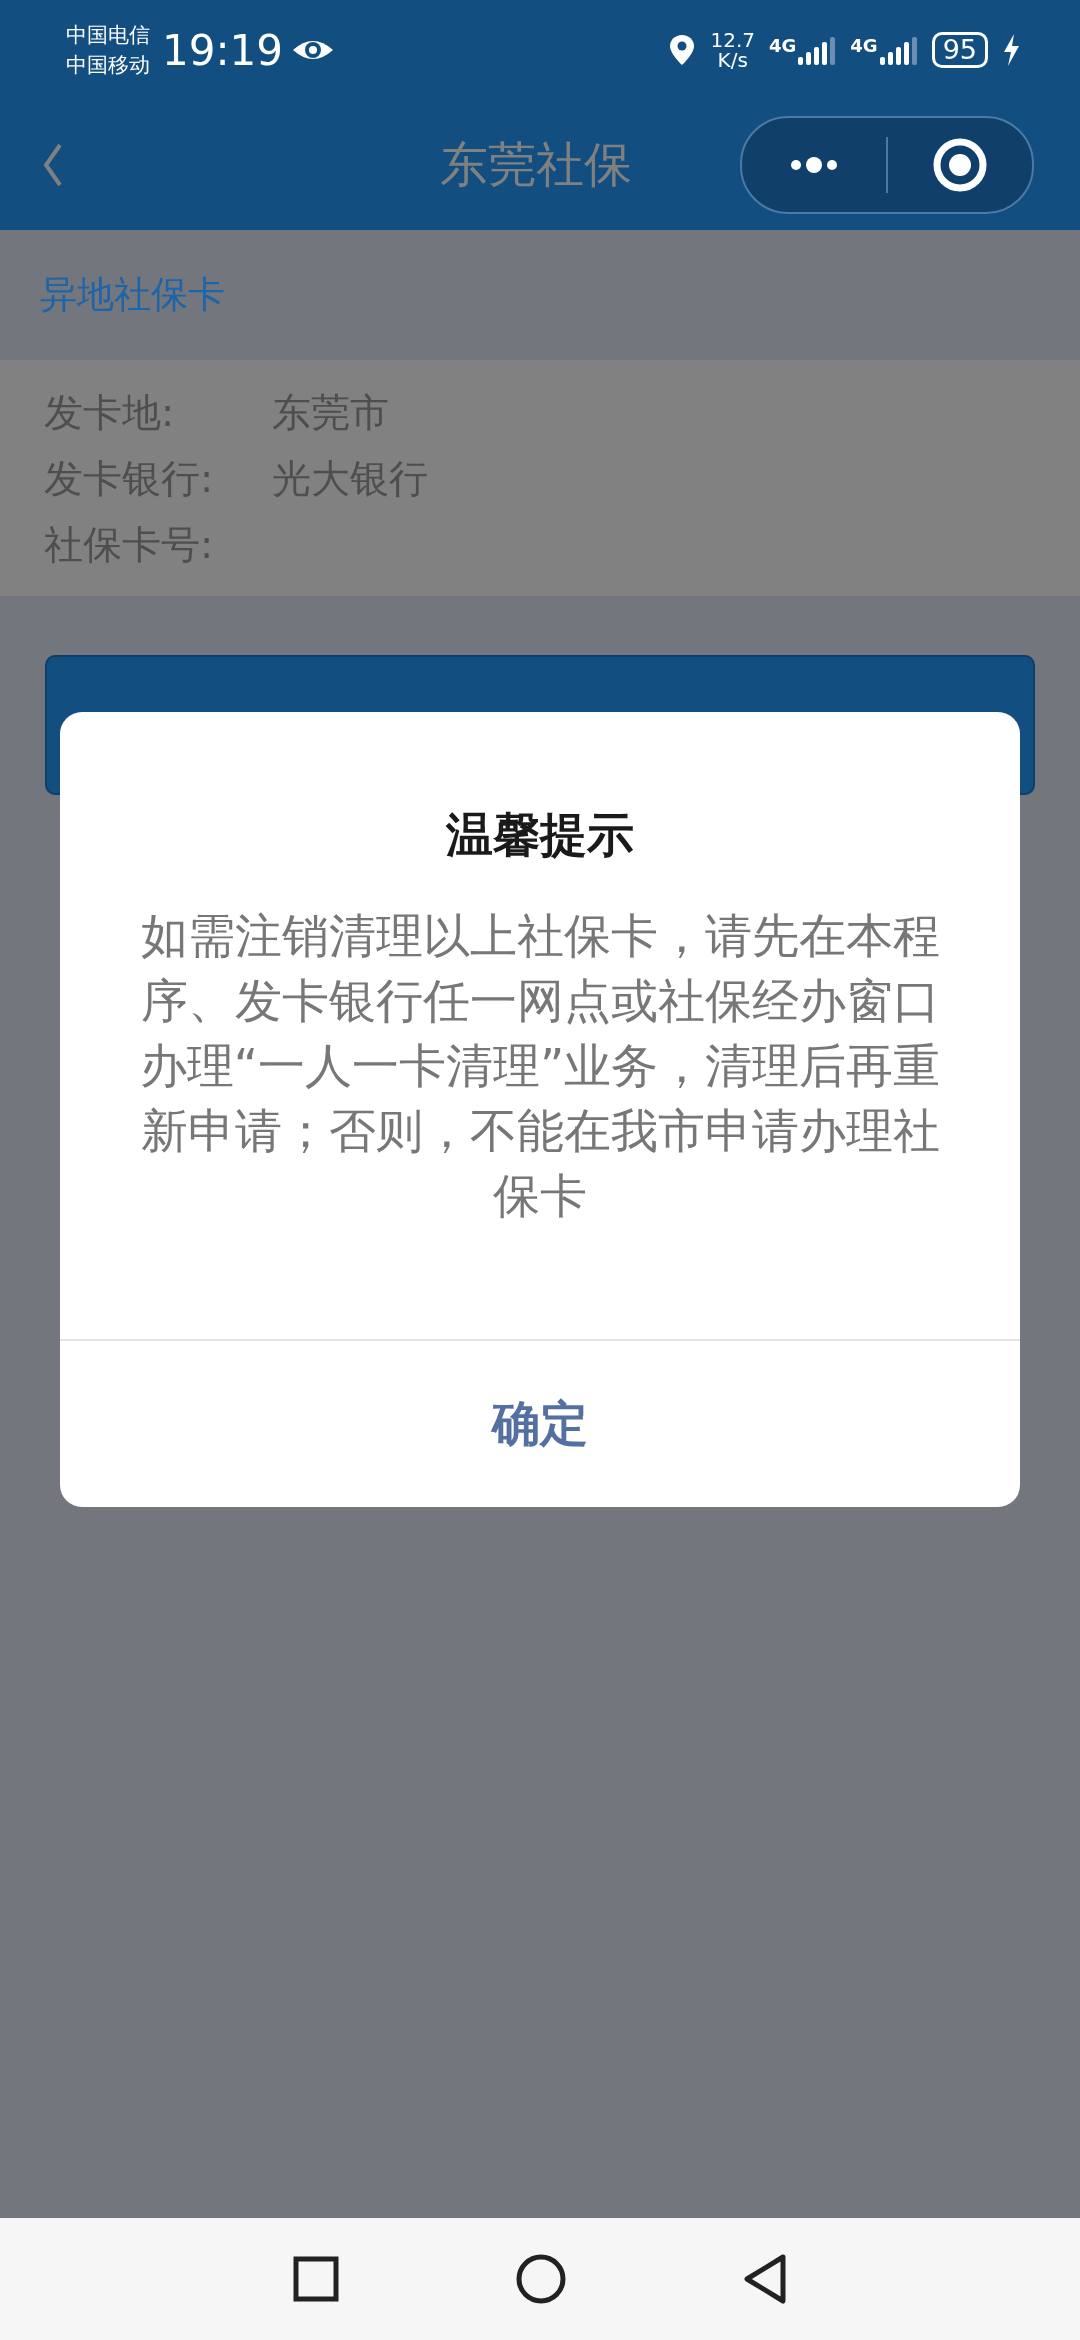  What do you see at coordinates (732, 60) in the screenshot?
I see `network-speed: K/s` at bounding box center [732, 60].